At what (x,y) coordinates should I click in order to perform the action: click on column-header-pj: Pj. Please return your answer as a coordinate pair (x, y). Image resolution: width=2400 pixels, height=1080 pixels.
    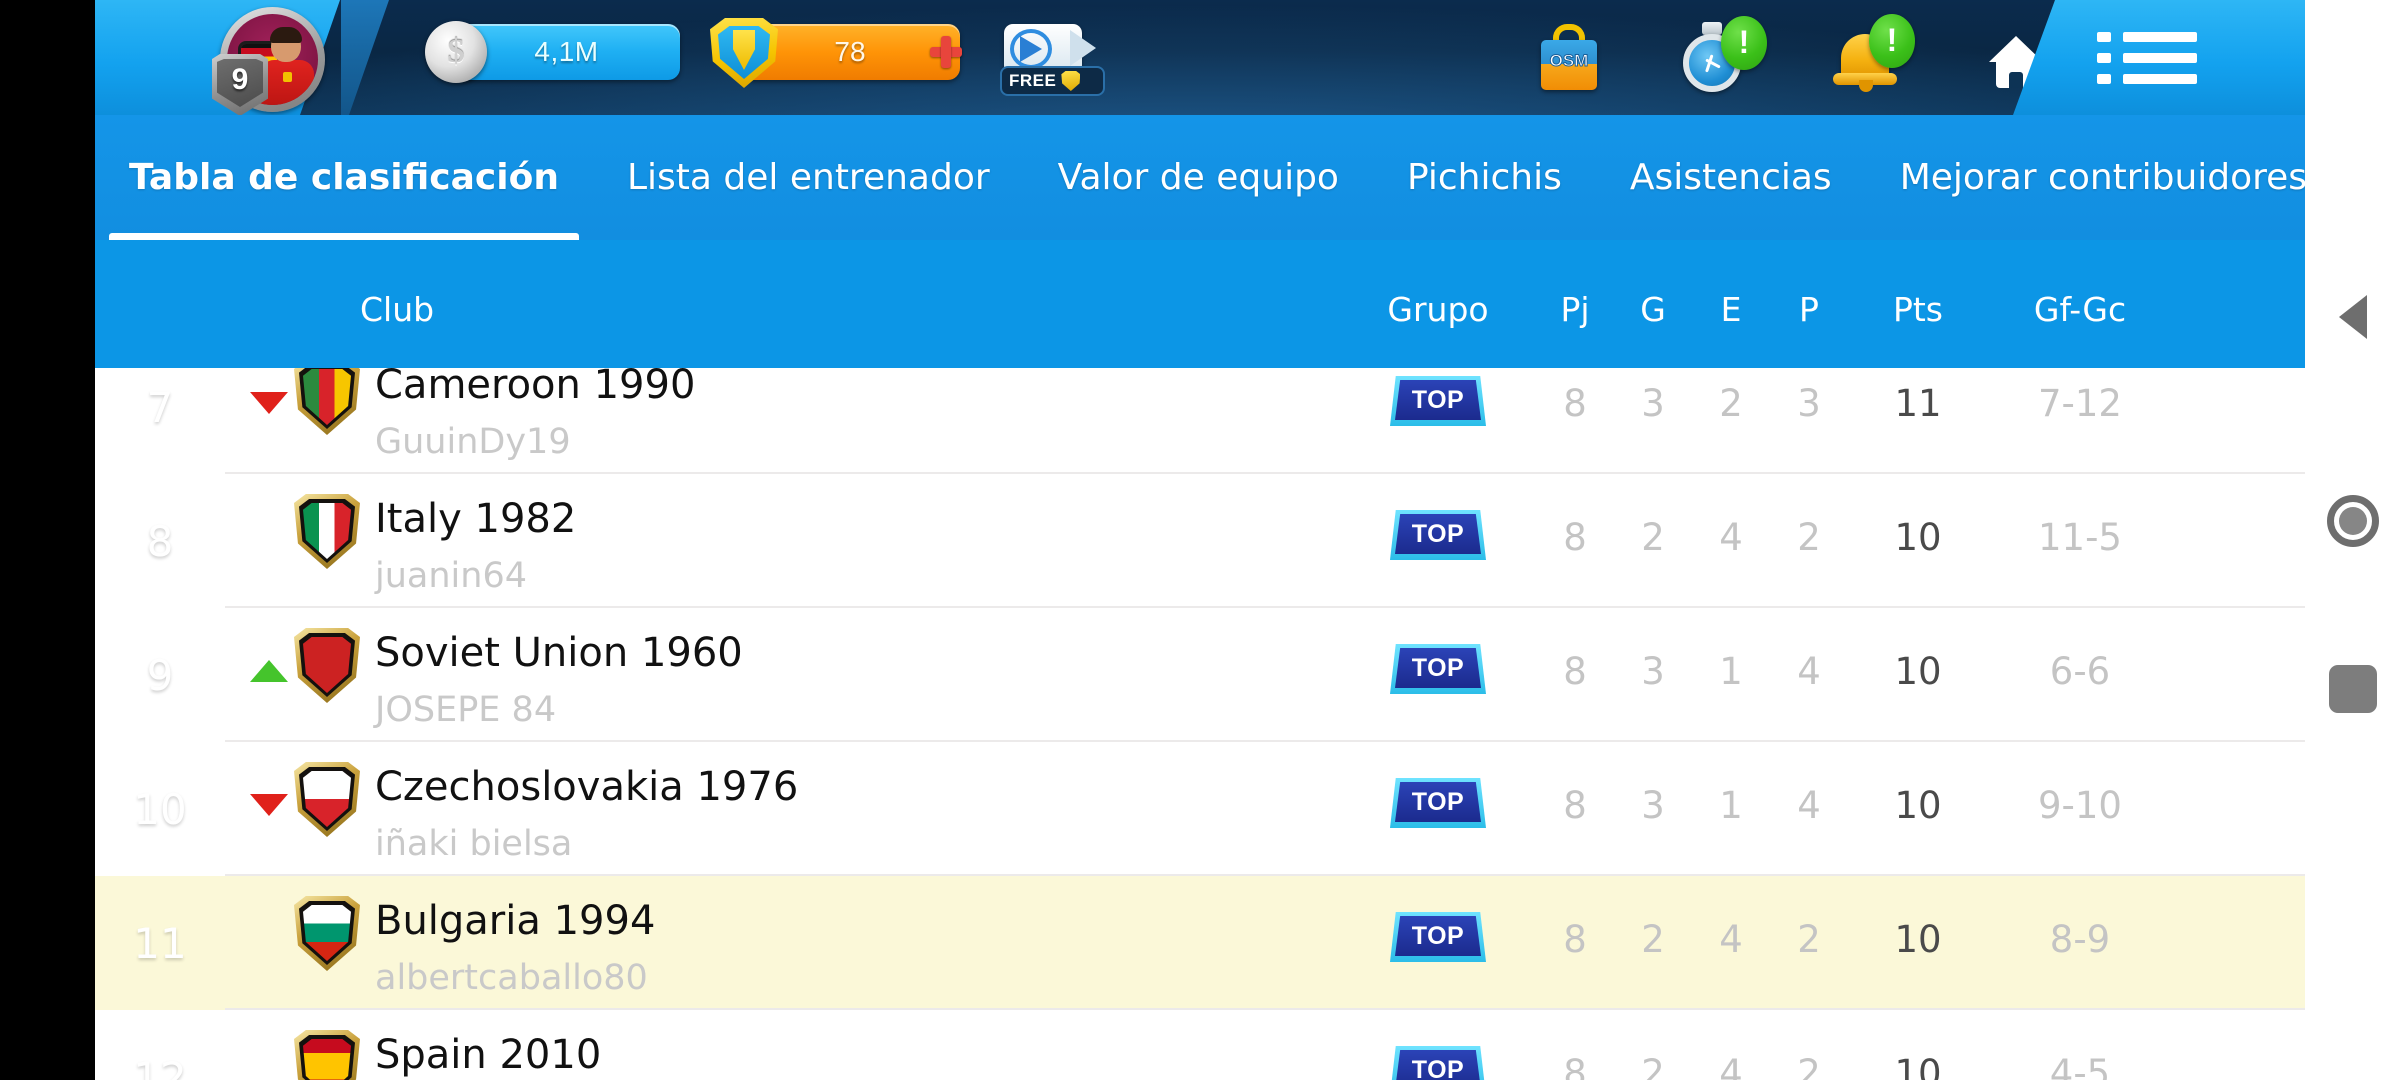
    Looking at the image, I should click on (1575, 309).